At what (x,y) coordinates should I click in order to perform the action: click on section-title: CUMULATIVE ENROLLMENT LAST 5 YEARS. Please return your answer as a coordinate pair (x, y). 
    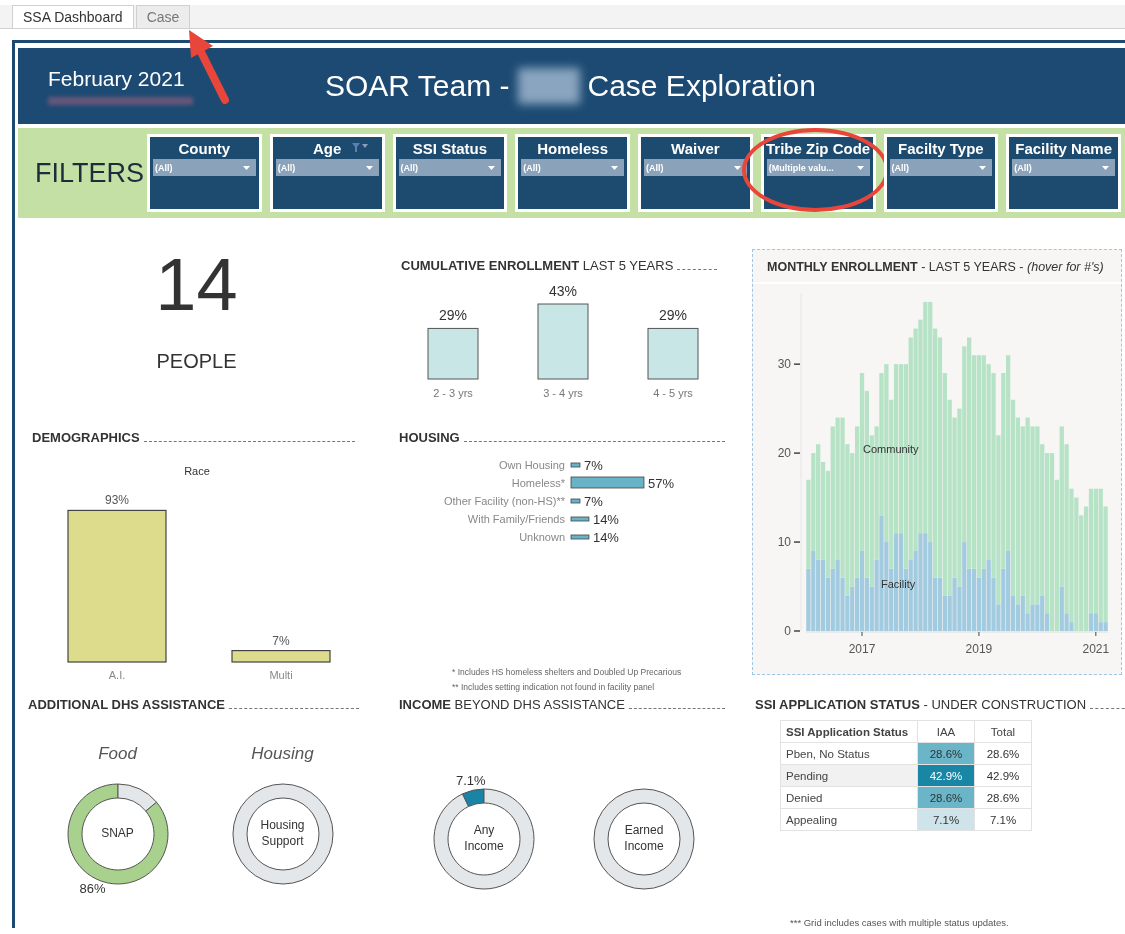
    Looking at the image, I should click on (537, 265).